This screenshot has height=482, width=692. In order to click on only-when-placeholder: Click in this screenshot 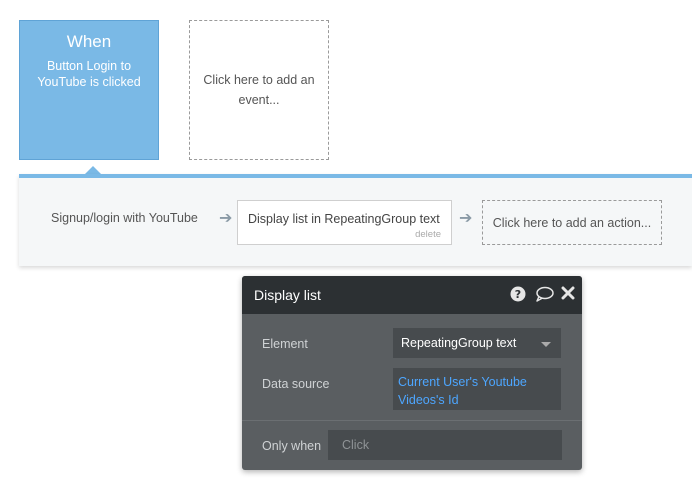, I will do `click(356, 445)`.